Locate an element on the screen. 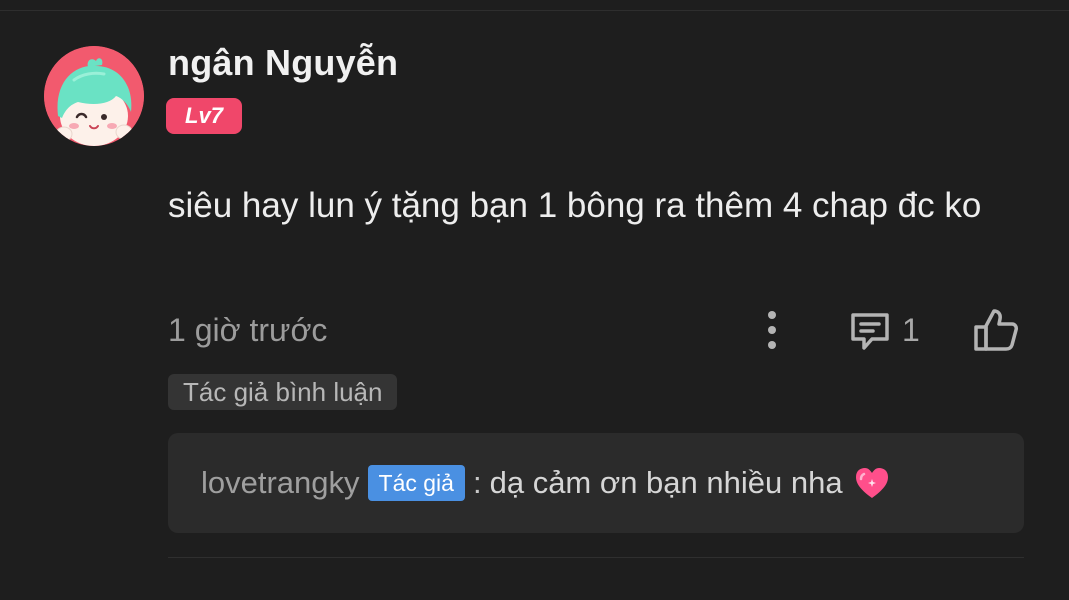 This screenshot has width=1069, height=600. more-options-button is located at coordinates (772, 330).